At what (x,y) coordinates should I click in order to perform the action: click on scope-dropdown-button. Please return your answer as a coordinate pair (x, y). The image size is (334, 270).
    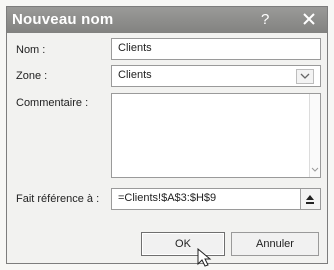
    Looking at the image, I should click on (305, 76).